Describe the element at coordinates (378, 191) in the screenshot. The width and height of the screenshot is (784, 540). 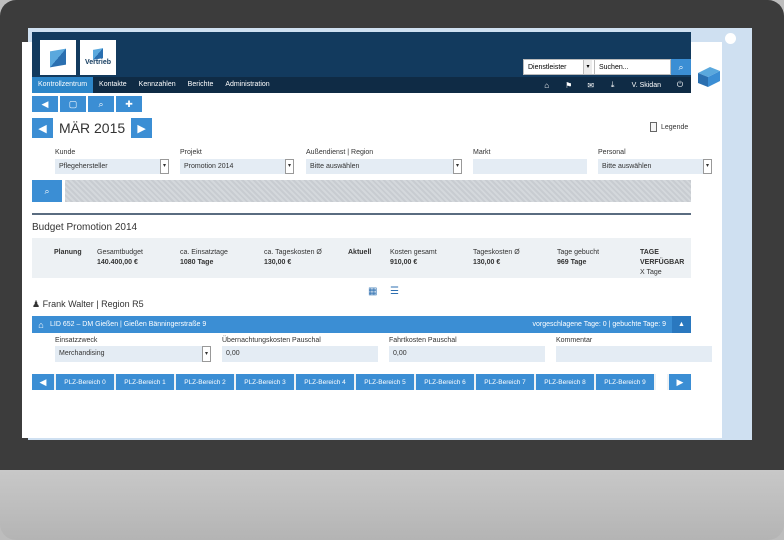
I see `filter-results-area` at that location.